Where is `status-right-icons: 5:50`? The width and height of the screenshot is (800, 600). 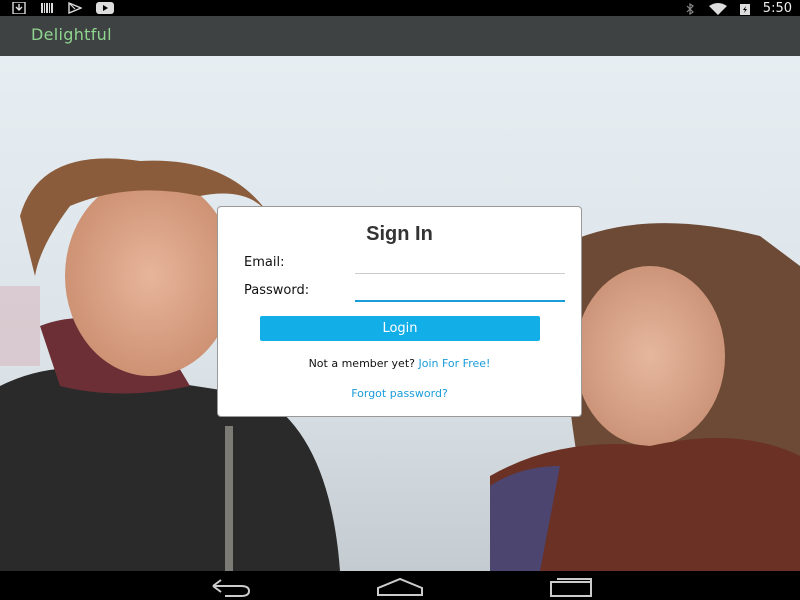
status-right-icons: 5:50 is located at coordinates (737, 8).